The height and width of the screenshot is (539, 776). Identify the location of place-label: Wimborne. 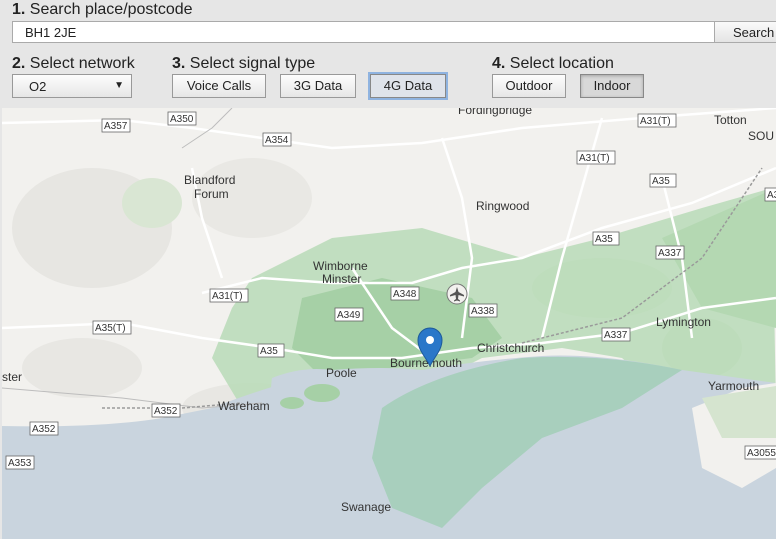
(340, 266).